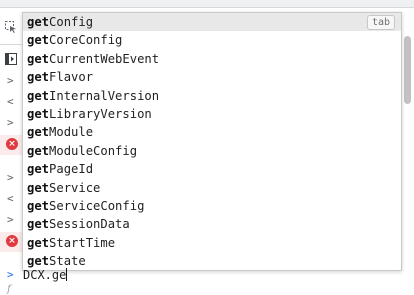 This screenshot has height=295, width=414. Describe the element at coordinates (82, 242) in the screenshot. I see `suggestion-rest: StartTime` at that location.